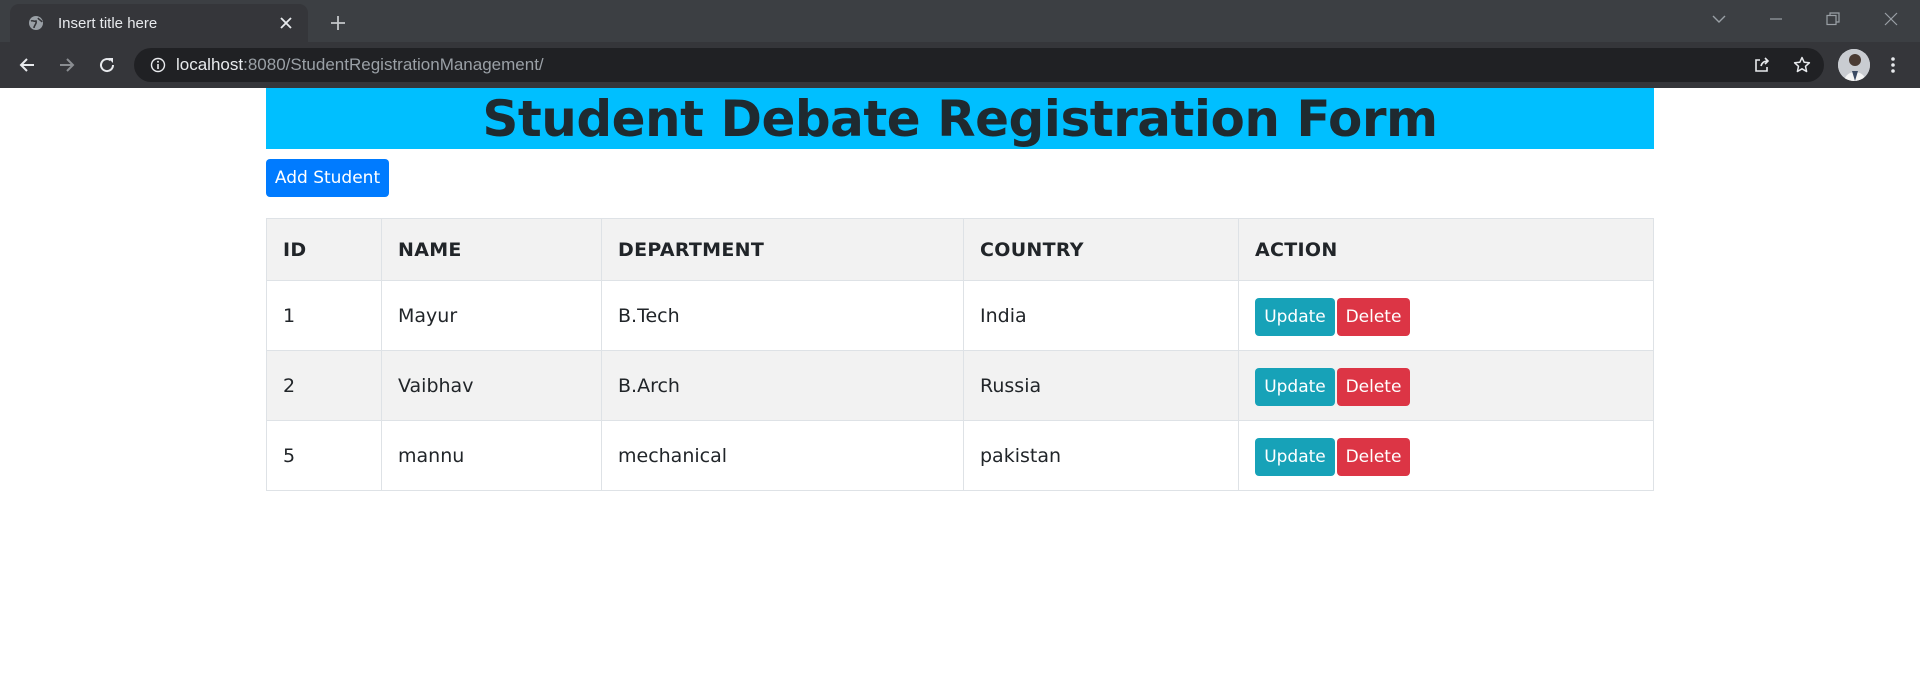 The image size is (1920, 685). What do you see at coordinates (1446, 249) in the screenshot?
I see `column-header-action: ACTION` at bounding box center [1446, 249].